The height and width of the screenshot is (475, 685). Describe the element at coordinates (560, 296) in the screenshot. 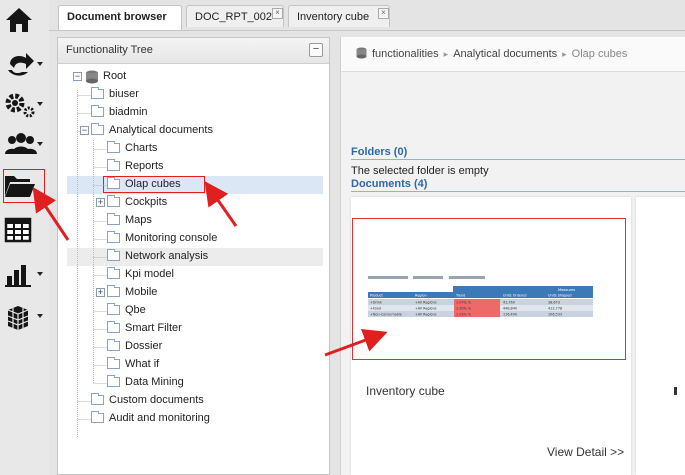

I see `thumbnail-header-cell: Units Shipped` at that location.